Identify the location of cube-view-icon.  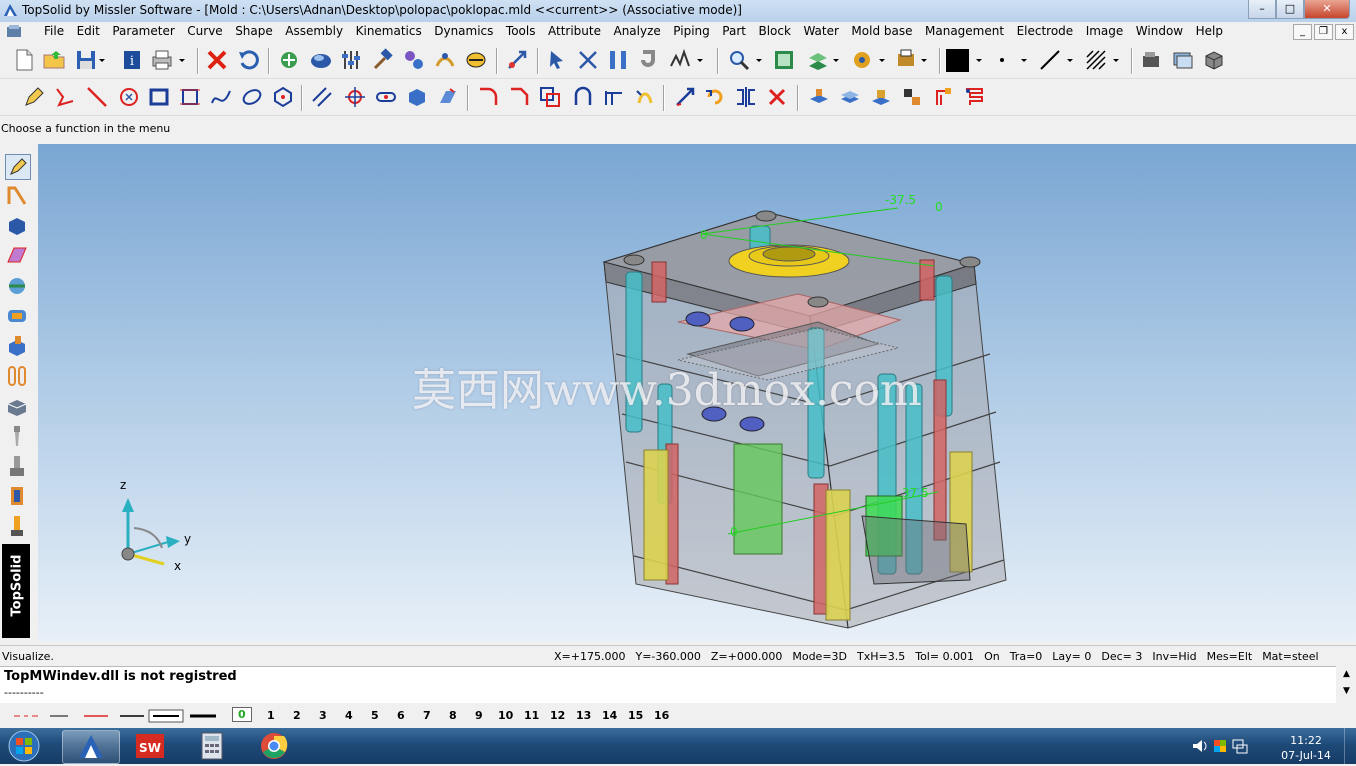
(1214, 60).